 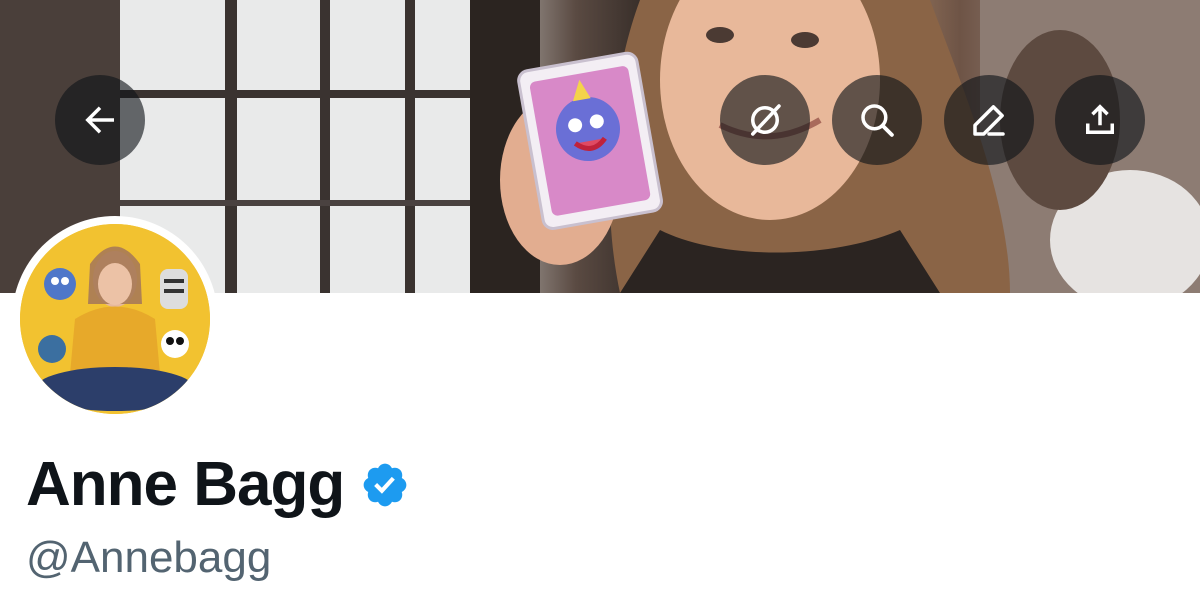 I want to click on share-button, so click(x=1100, y=120).